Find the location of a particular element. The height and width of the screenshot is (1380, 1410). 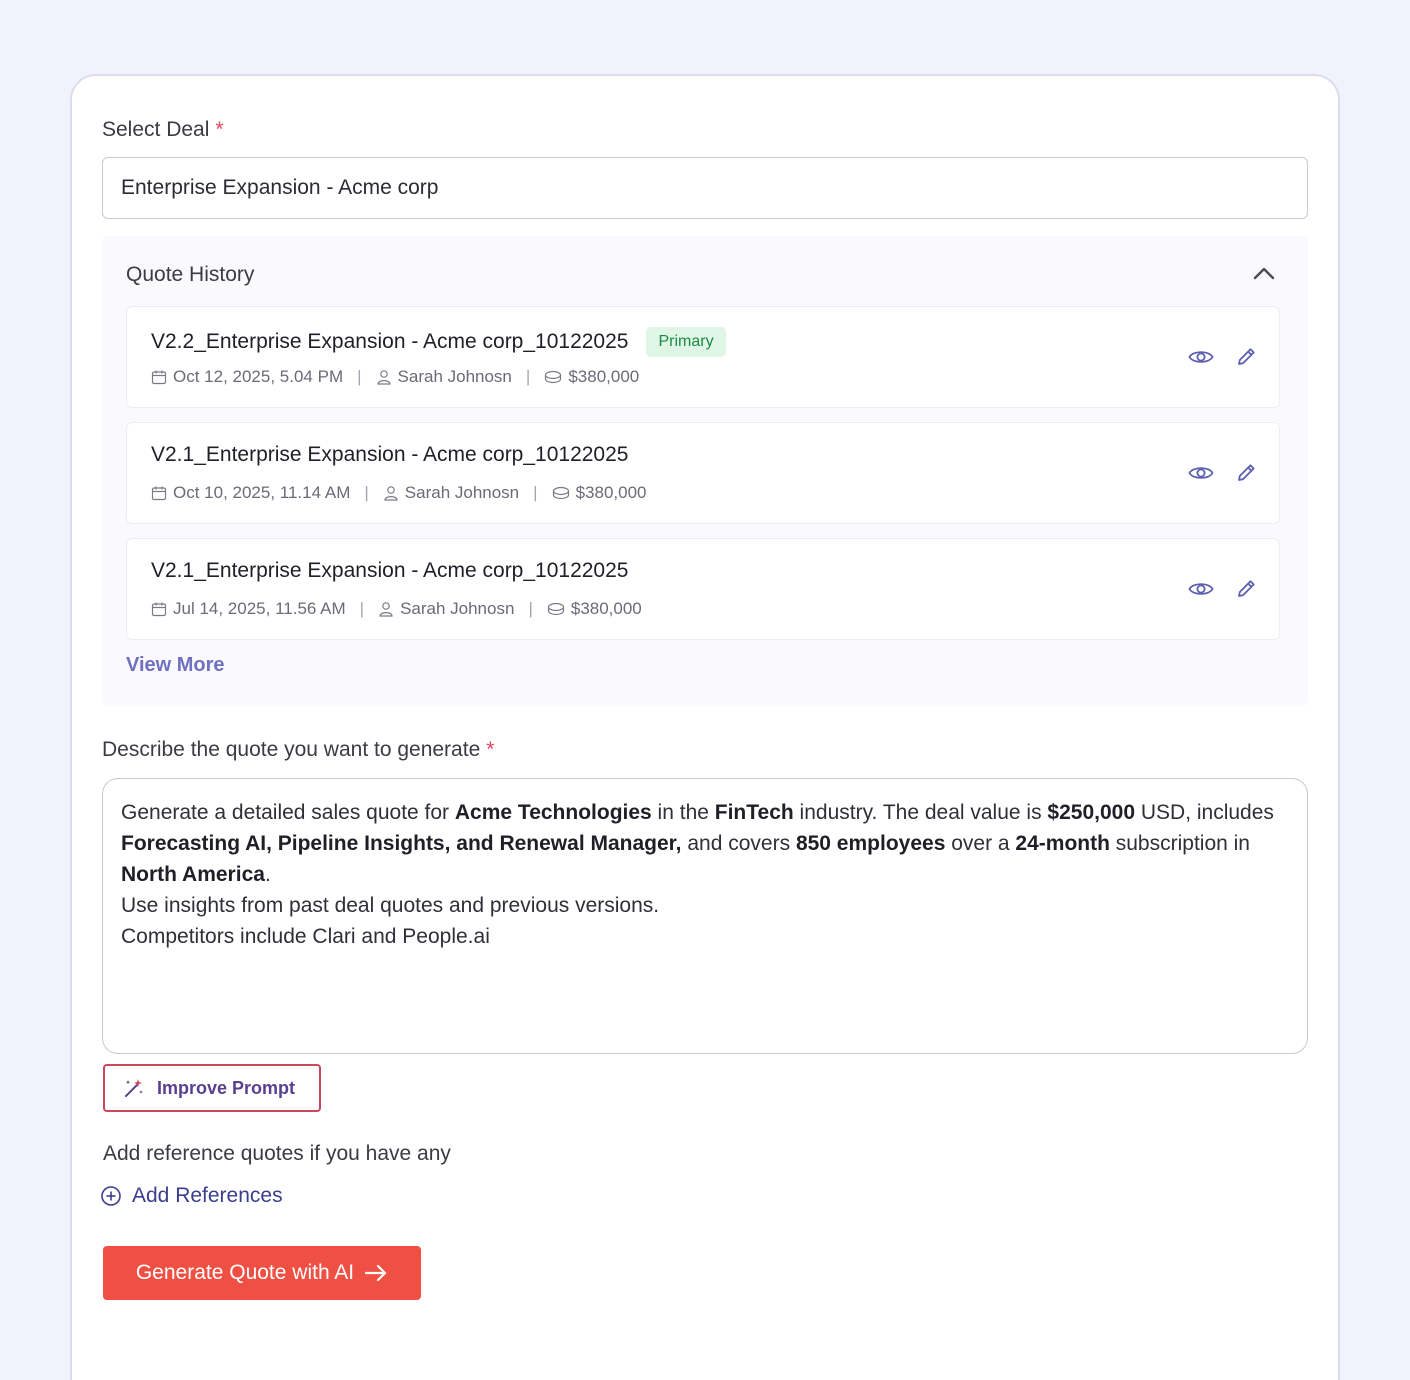

generate-quote-label: Generate Quote with AI is located at coordinates (245, 1272).